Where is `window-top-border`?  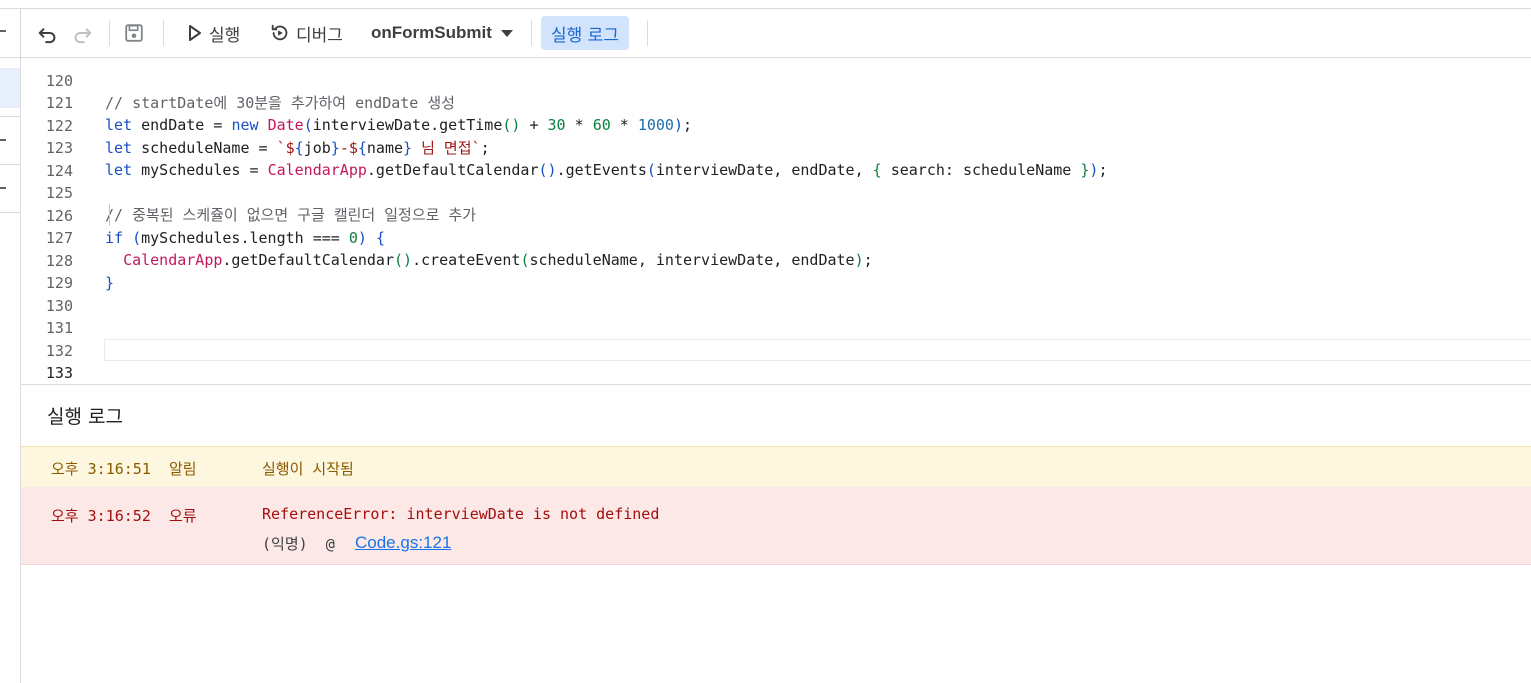 window-top-border is located at coordinates (765, 4).